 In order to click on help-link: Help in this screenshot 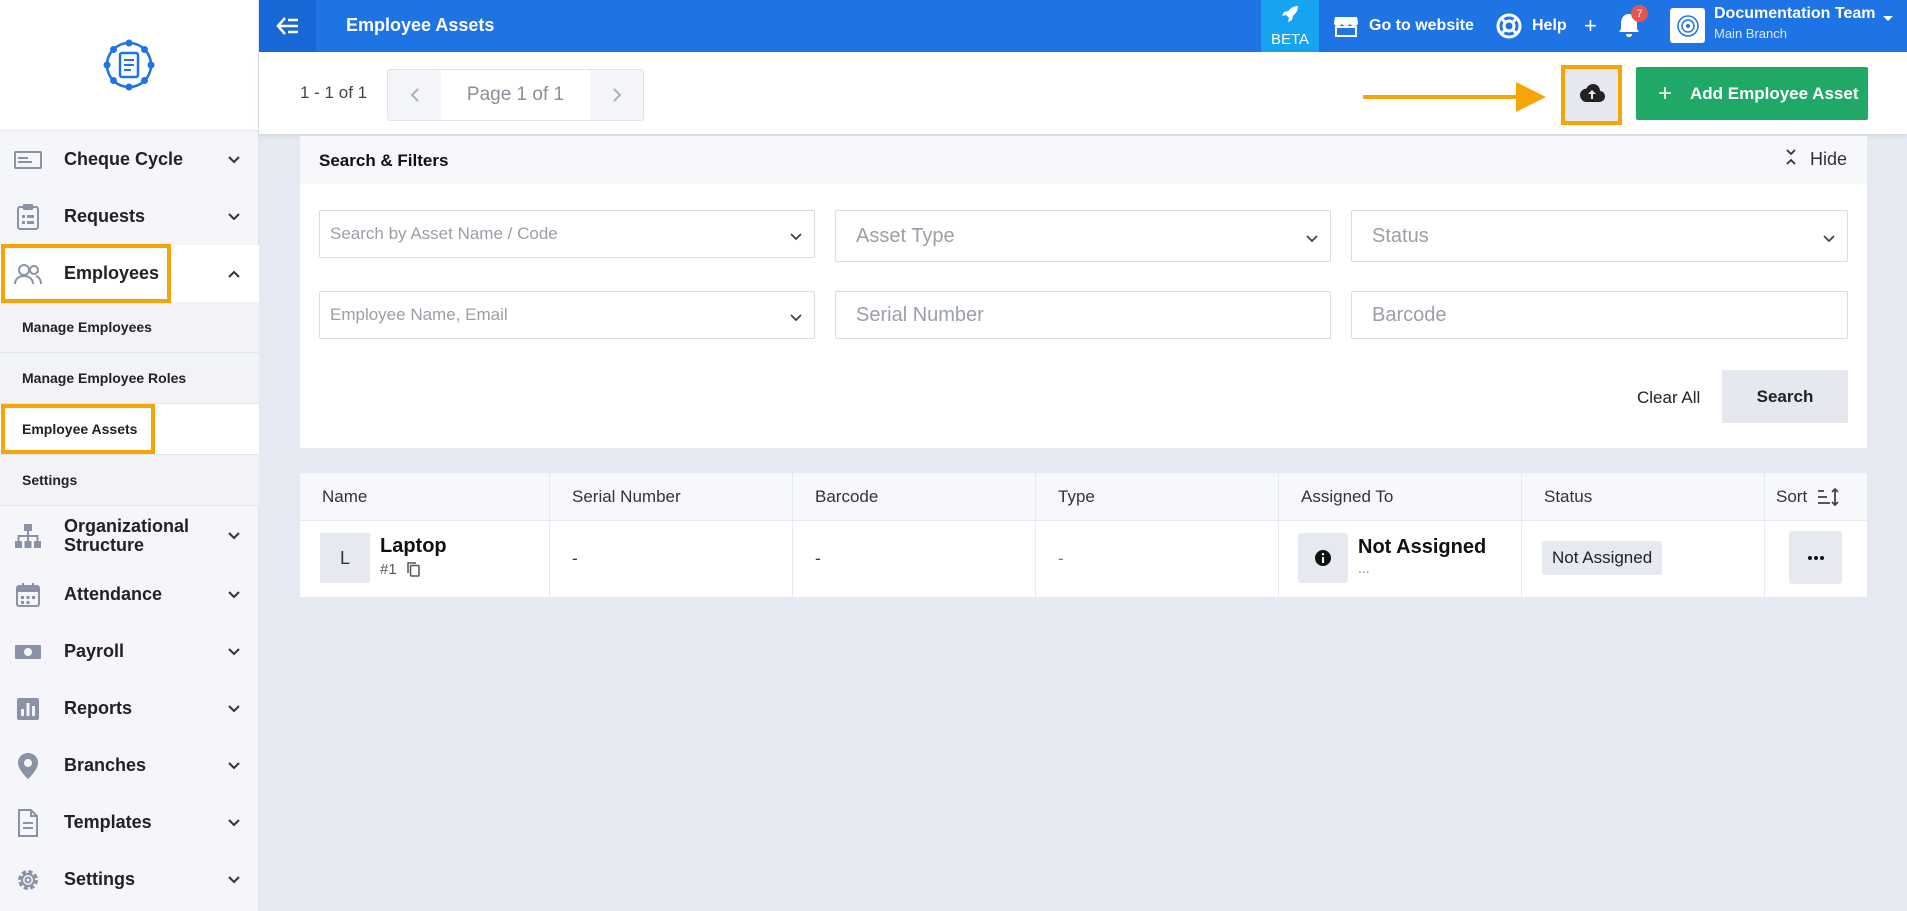, I will do `click(1531, 26)`.